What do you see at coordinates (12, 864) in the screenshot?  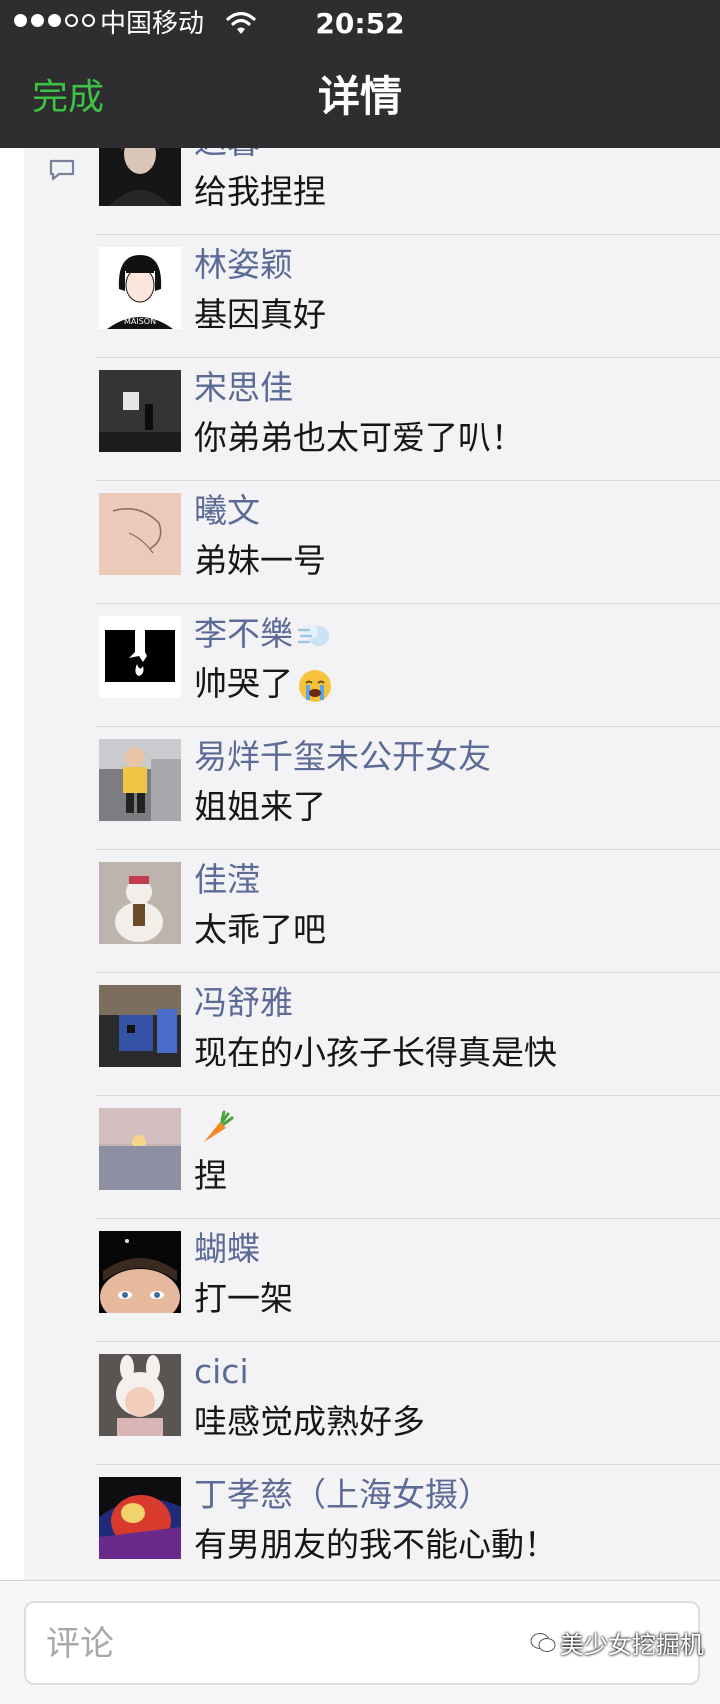 I see `left-margin` at bounding box center [12, 864].